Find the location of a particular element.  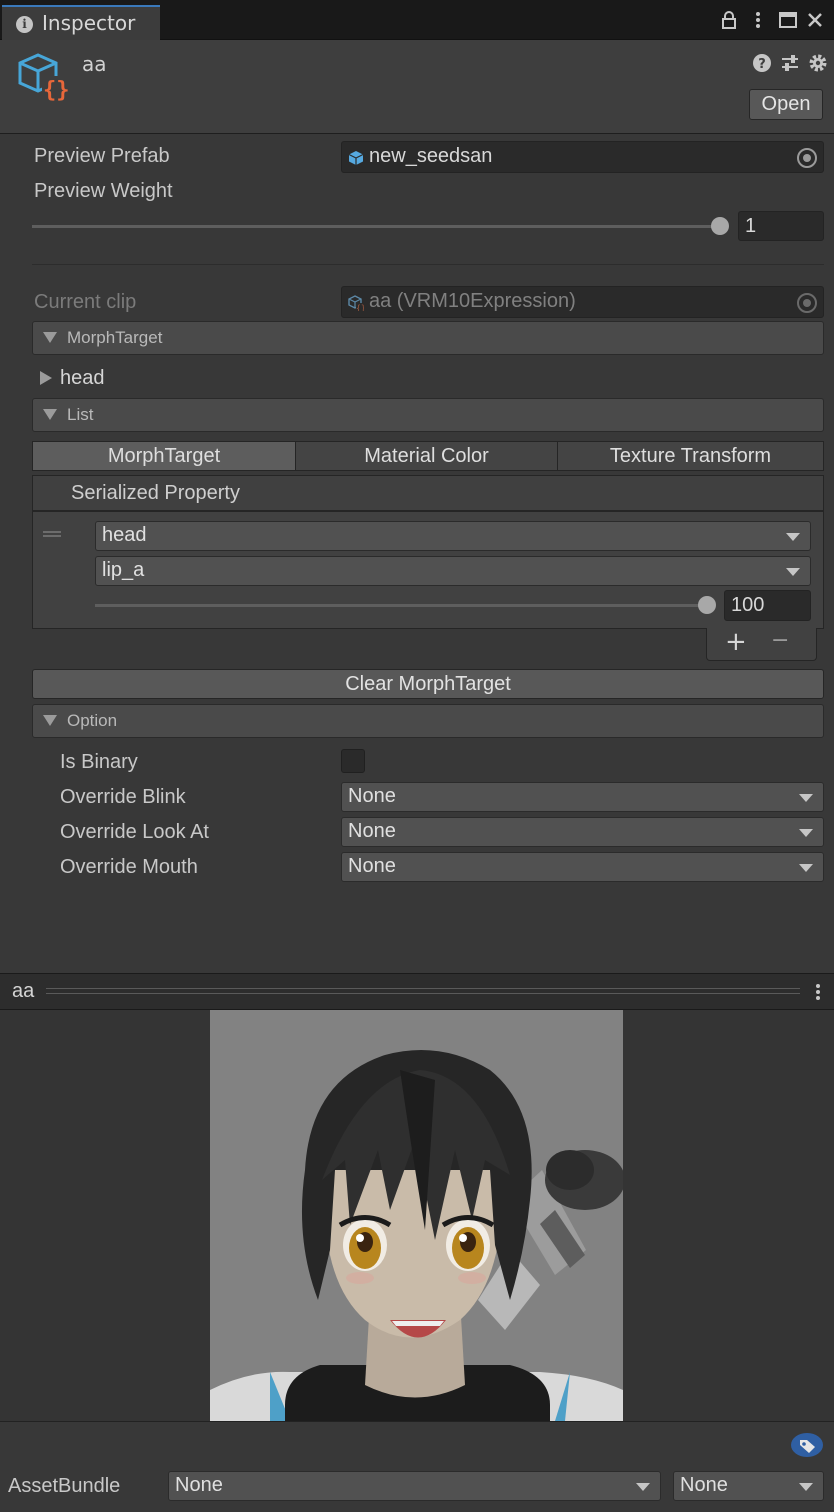

character-preview-image is located at coordinates (416, 1215).